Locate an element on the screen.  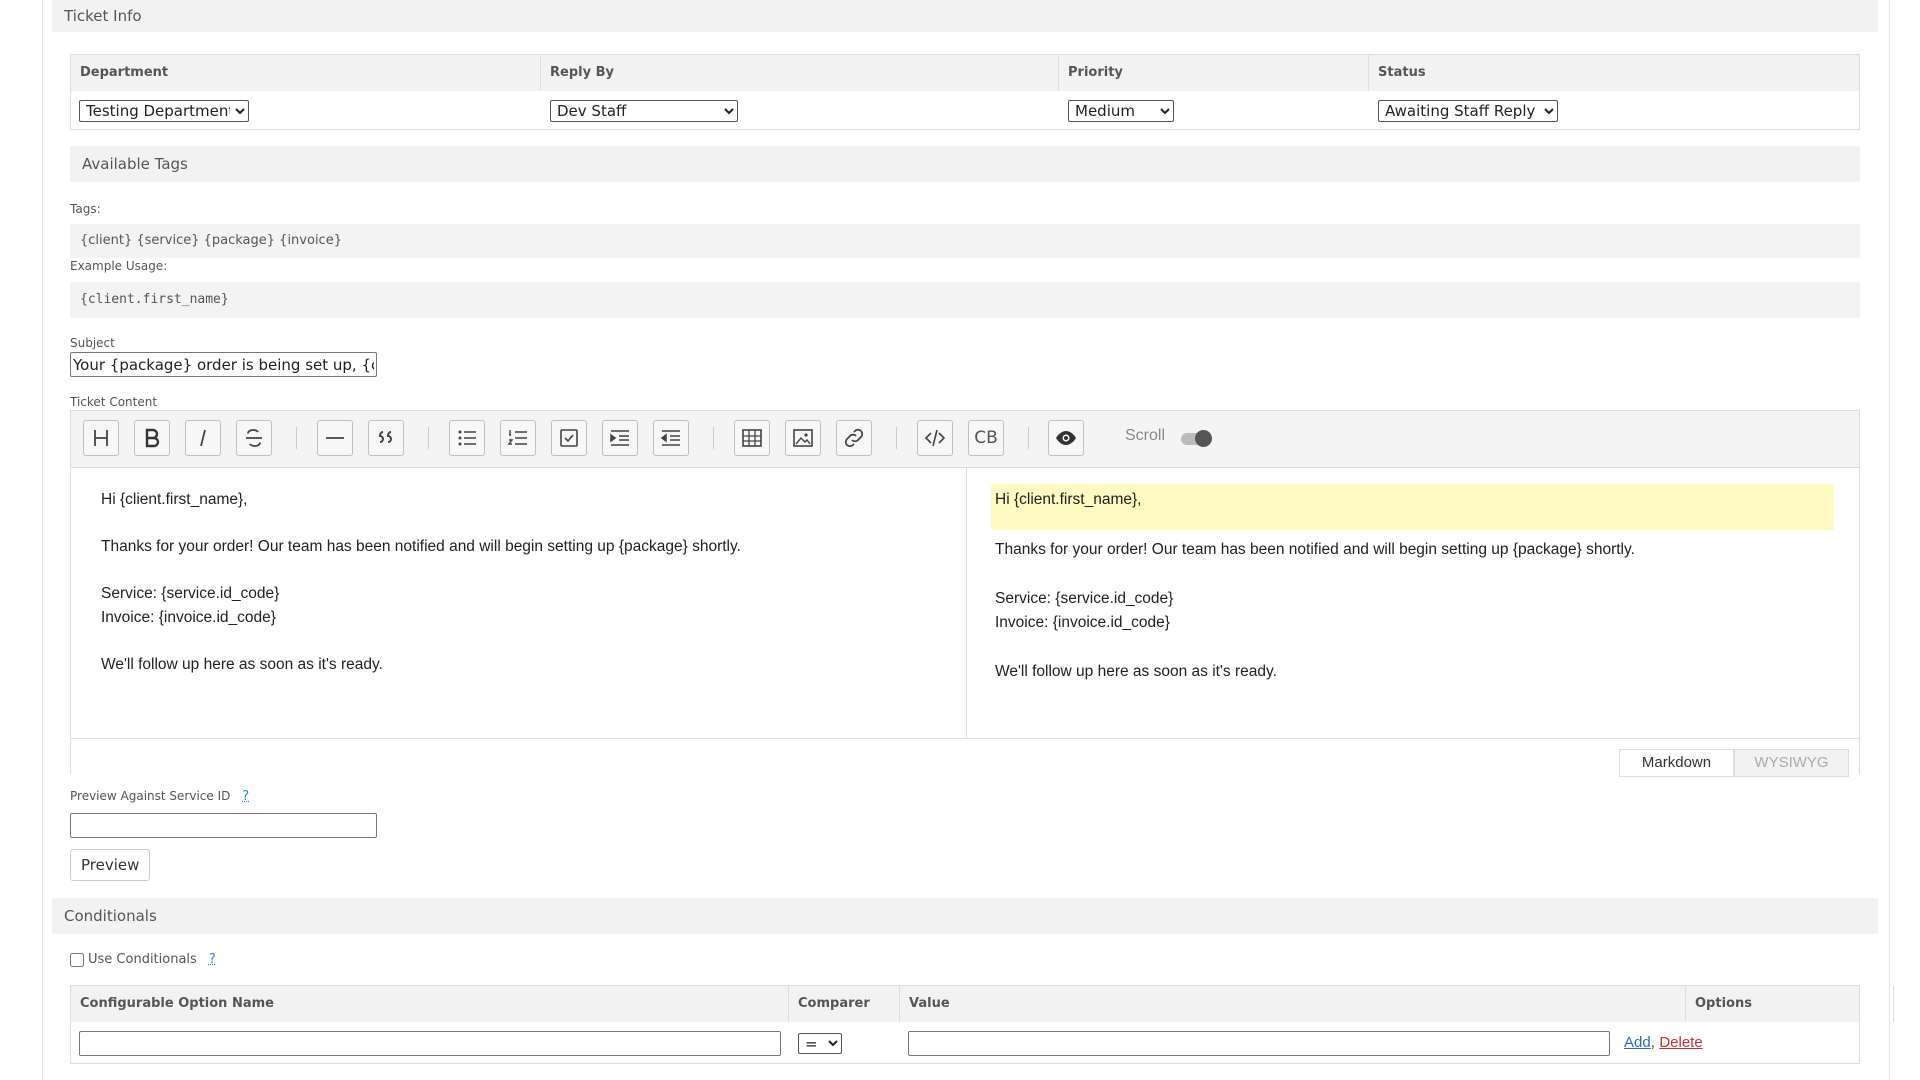
task-list-button is located at coordinates (569, 438).